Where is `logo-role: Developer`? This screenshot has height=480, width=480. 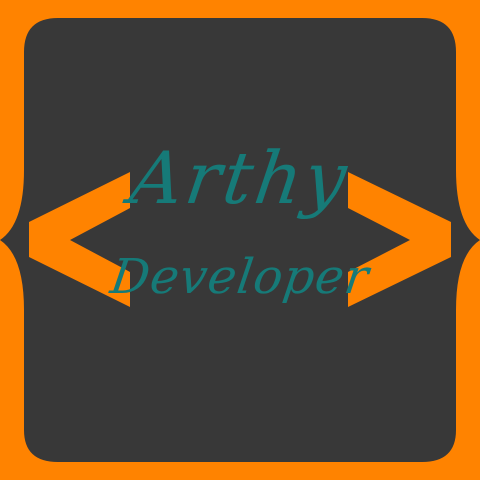
logo-role: Developer is located at coordinates (240, 277).